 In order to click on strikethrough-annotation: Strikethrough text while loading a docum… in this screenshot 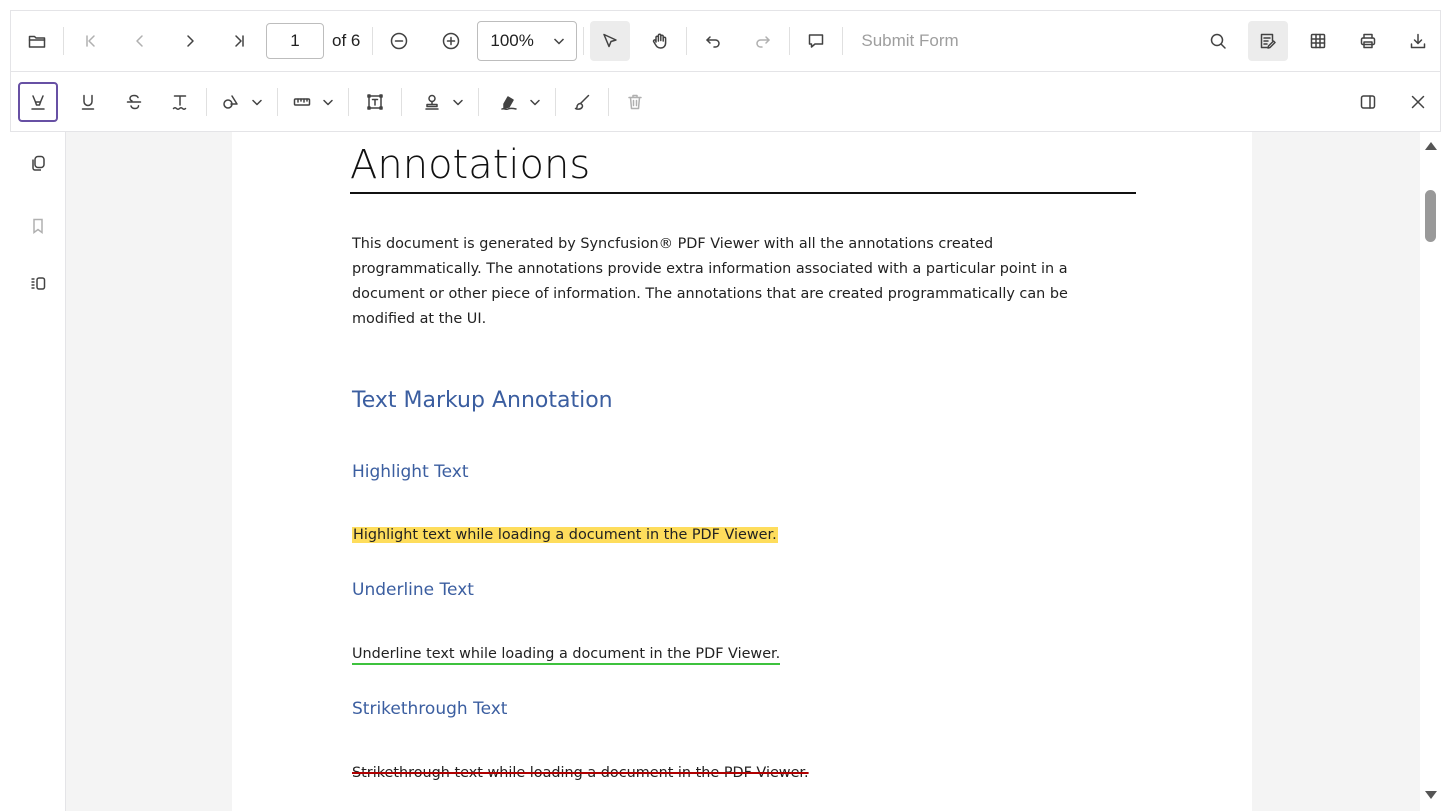, I will do `click(580, 773)`.